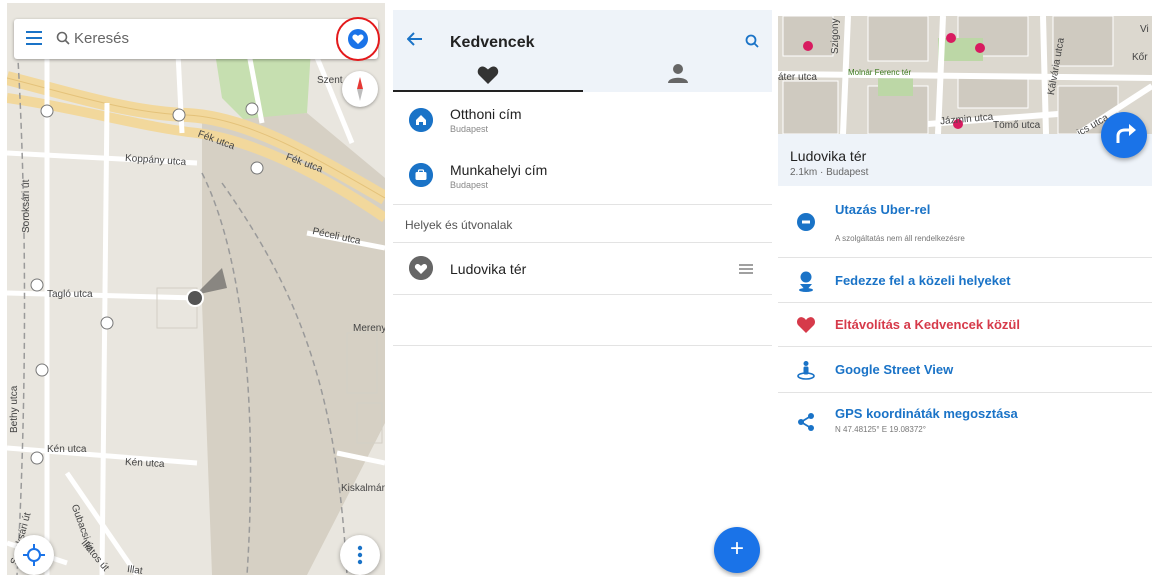 This screenshot has height=577, width=1152. I want to click on street-label: Tagló utca, so click(70, 294).